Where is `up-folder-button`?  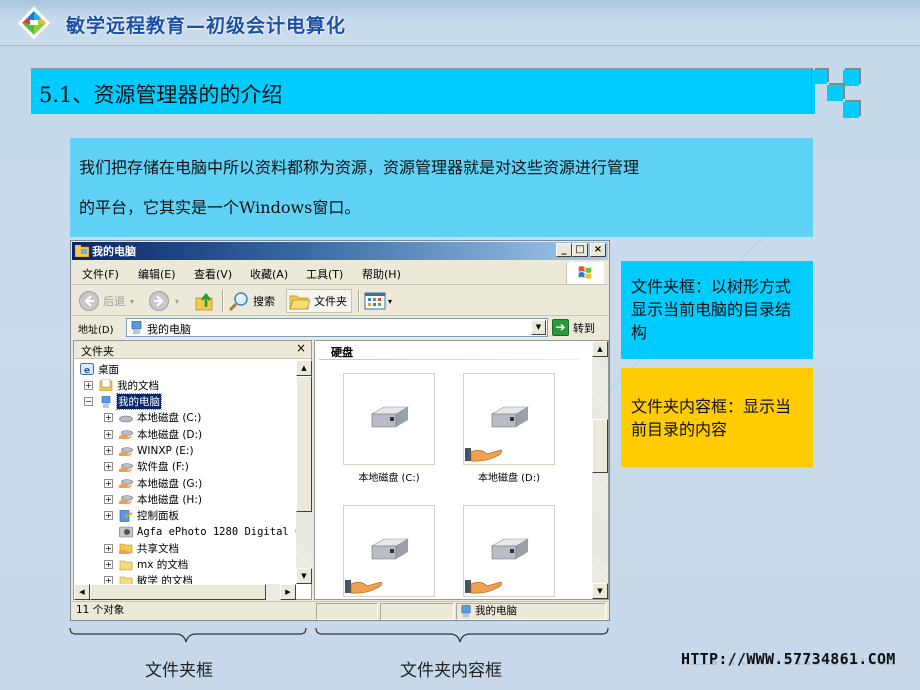 up-folder-button is located at coordinates (205, 301).